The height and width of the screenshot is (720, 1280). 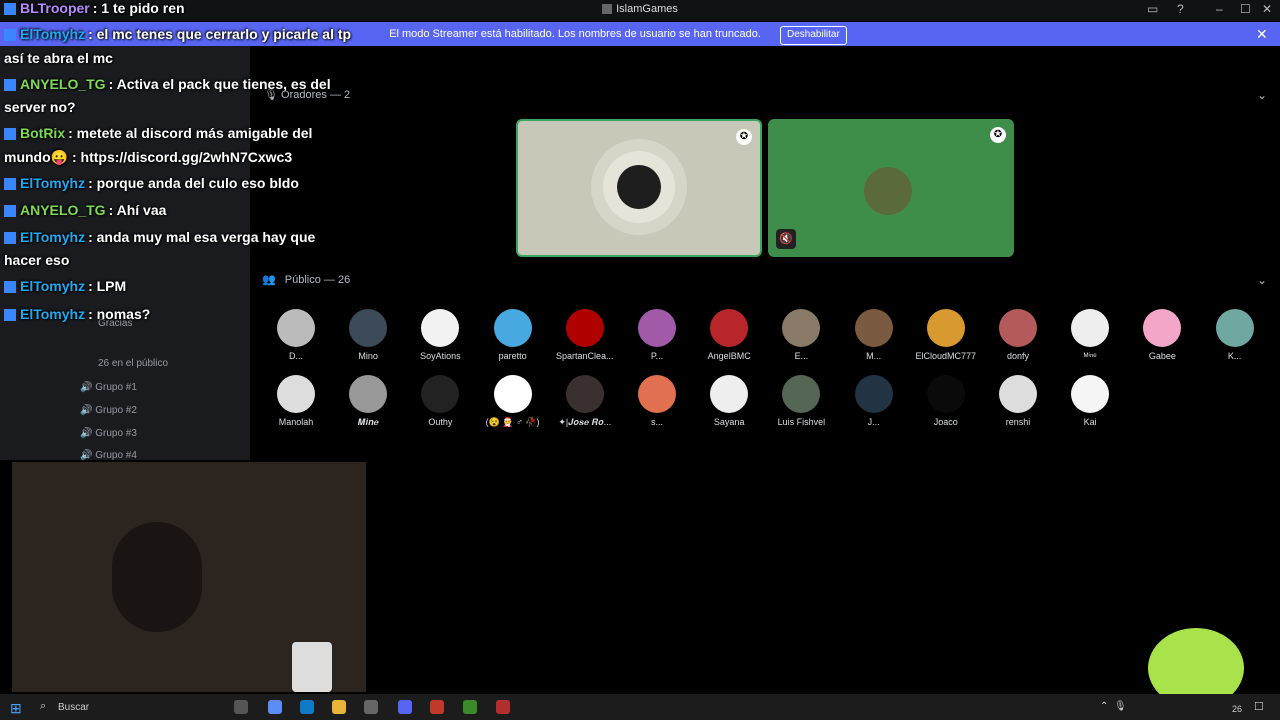 I want to click on audience-header-text: Público — 26, so click(x=317, y=280).